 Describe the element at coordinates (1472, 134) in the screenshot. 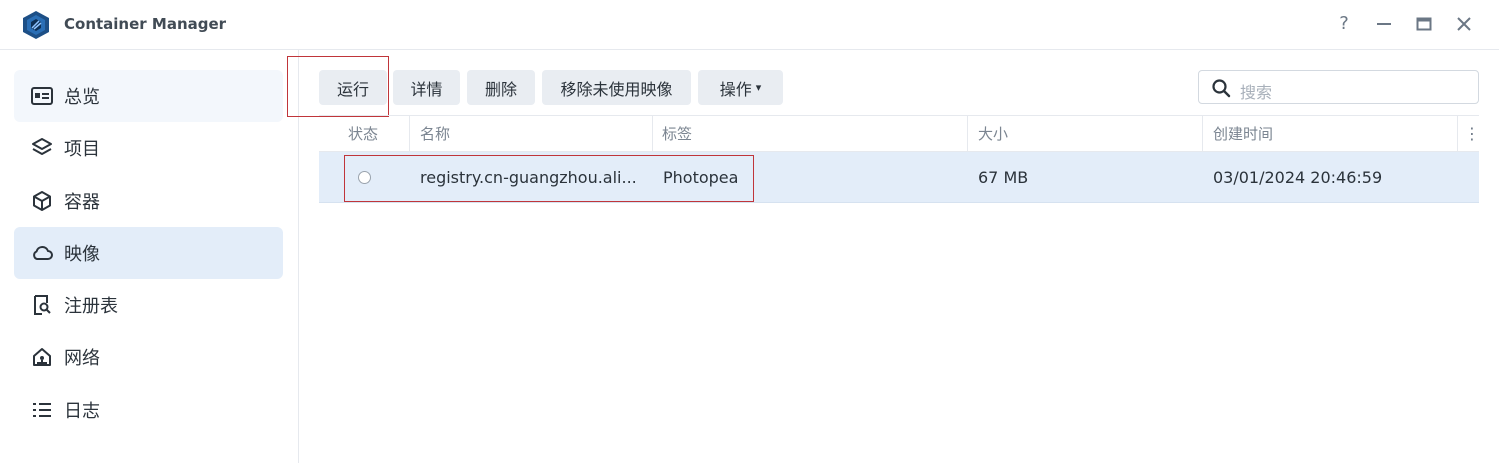

I see `column-menu-icon: ⋮` at that location.